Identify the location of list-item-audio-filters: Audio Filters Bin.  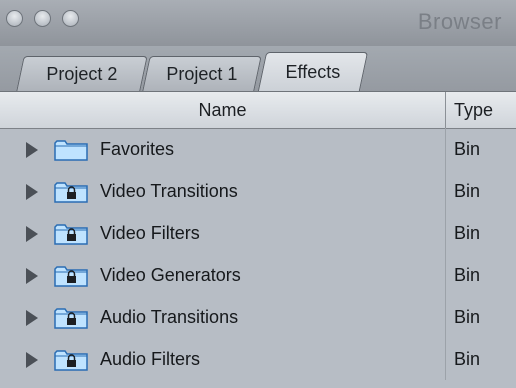
(258, 359).